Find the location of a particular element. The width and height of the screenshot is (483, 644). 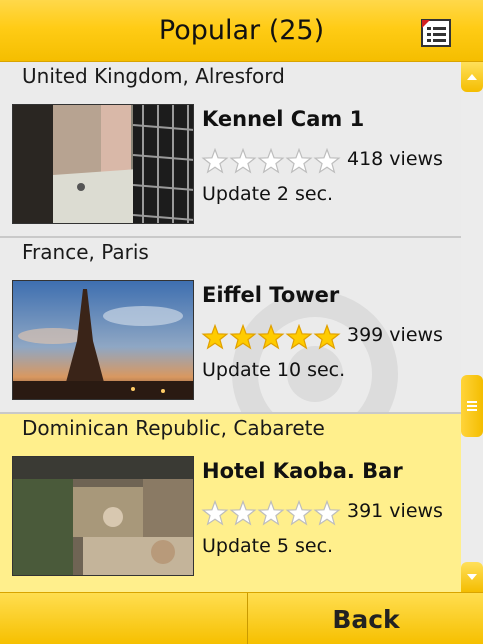

header-bar: Popular (25) is located at coordinates (241, 31).